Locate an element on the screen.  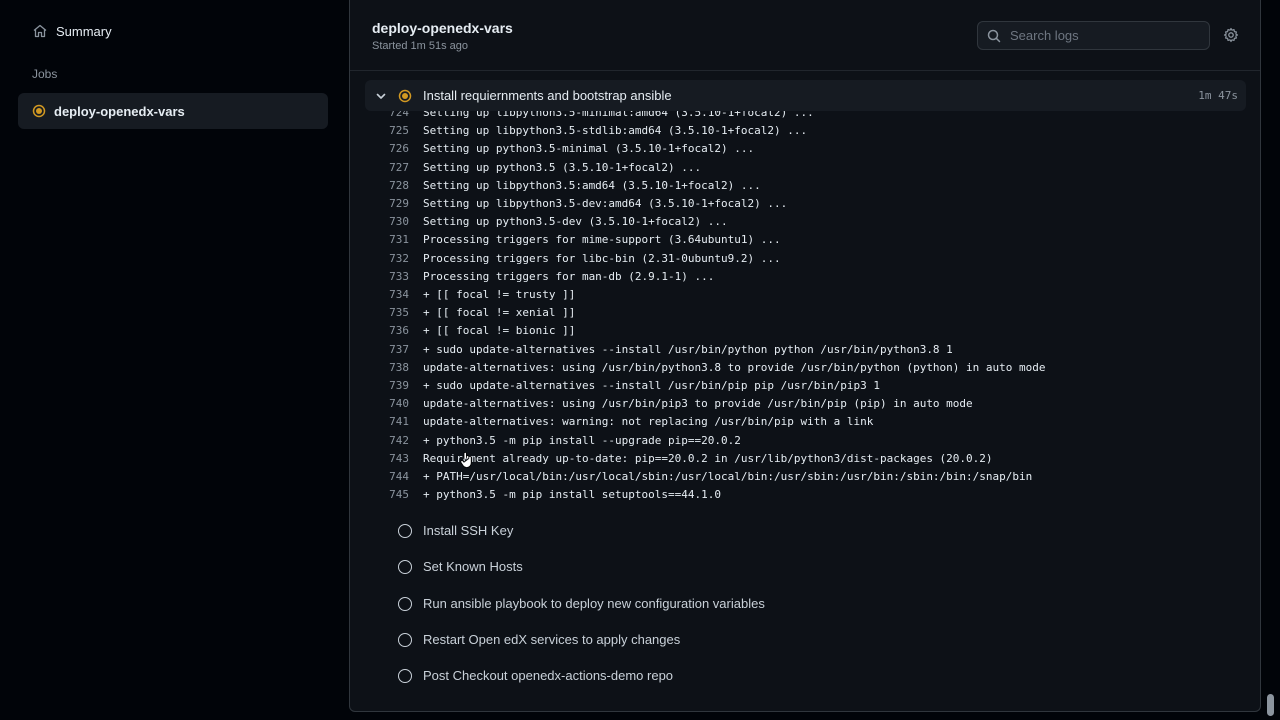
log-line-number: 727 is located at coordinates (391, 168).